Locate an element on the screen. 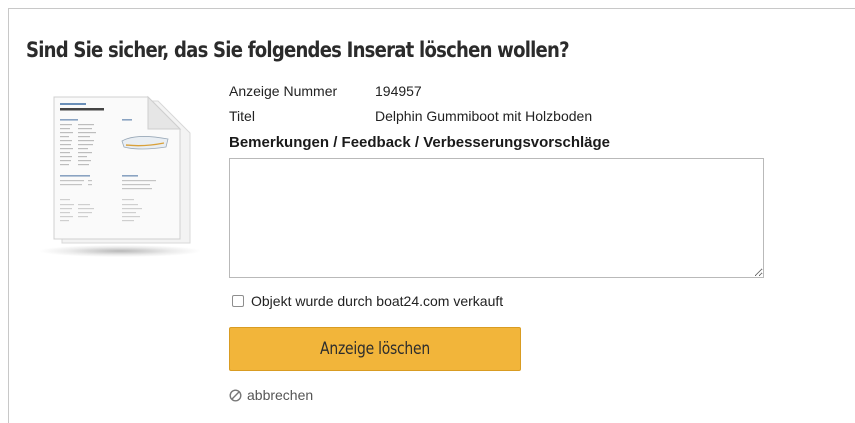 Image resolution: width=855 pixels, height=423 pixels. listing-number-value: 194957 is located at coordinates (398, 91).